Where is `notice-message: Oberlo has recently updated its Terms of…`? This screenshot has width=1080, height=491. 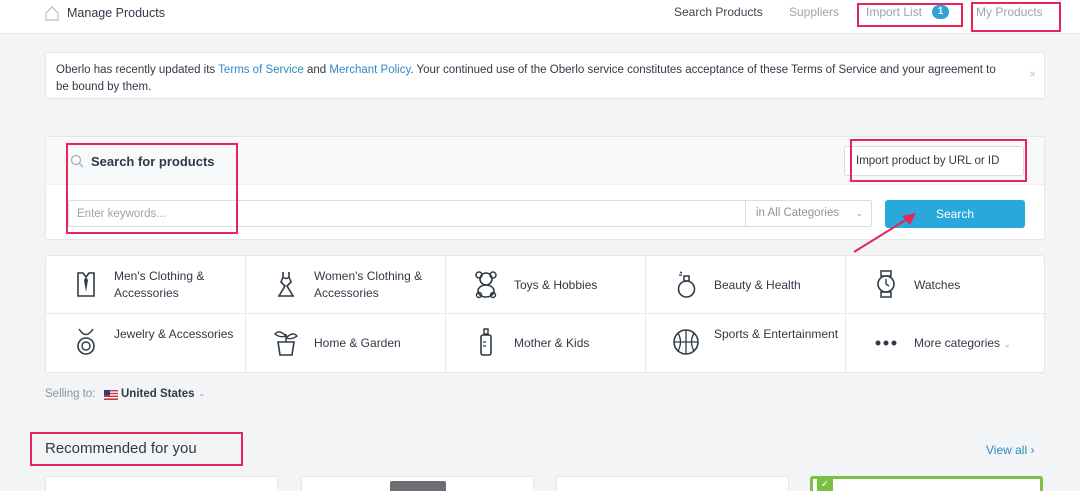
notice-message: Oberlo has recently updated its Terms of… is located at coordinates (526, 79).